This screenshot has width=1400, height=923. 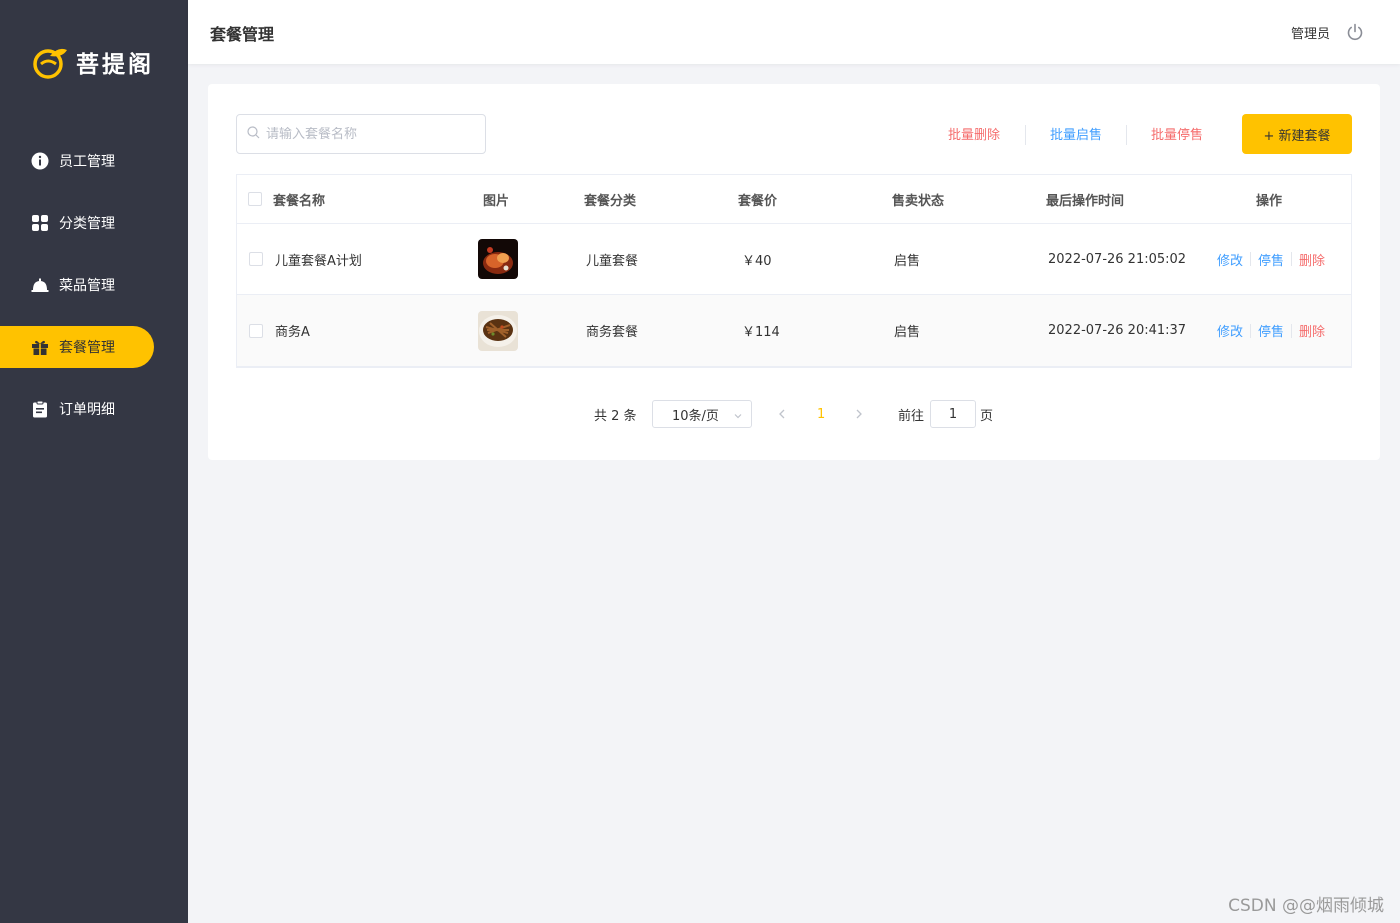 What do you see at coordinates (610, 199) in the screenshot?
I see `column-header-category: 套餐分类` at bounding box center [610, 199].